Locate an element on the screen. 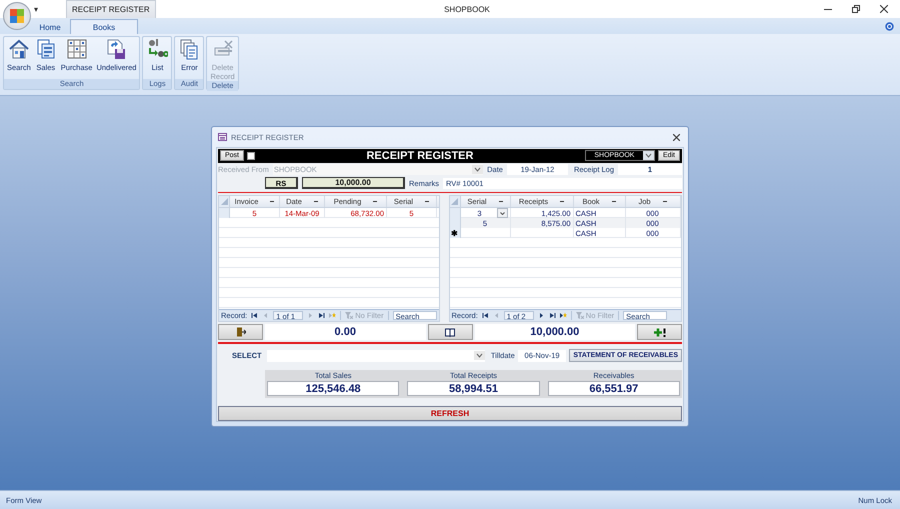 This screenshot has height=509, width=900. summary-value: 66,551.97 is located at coordinates (614, 388).